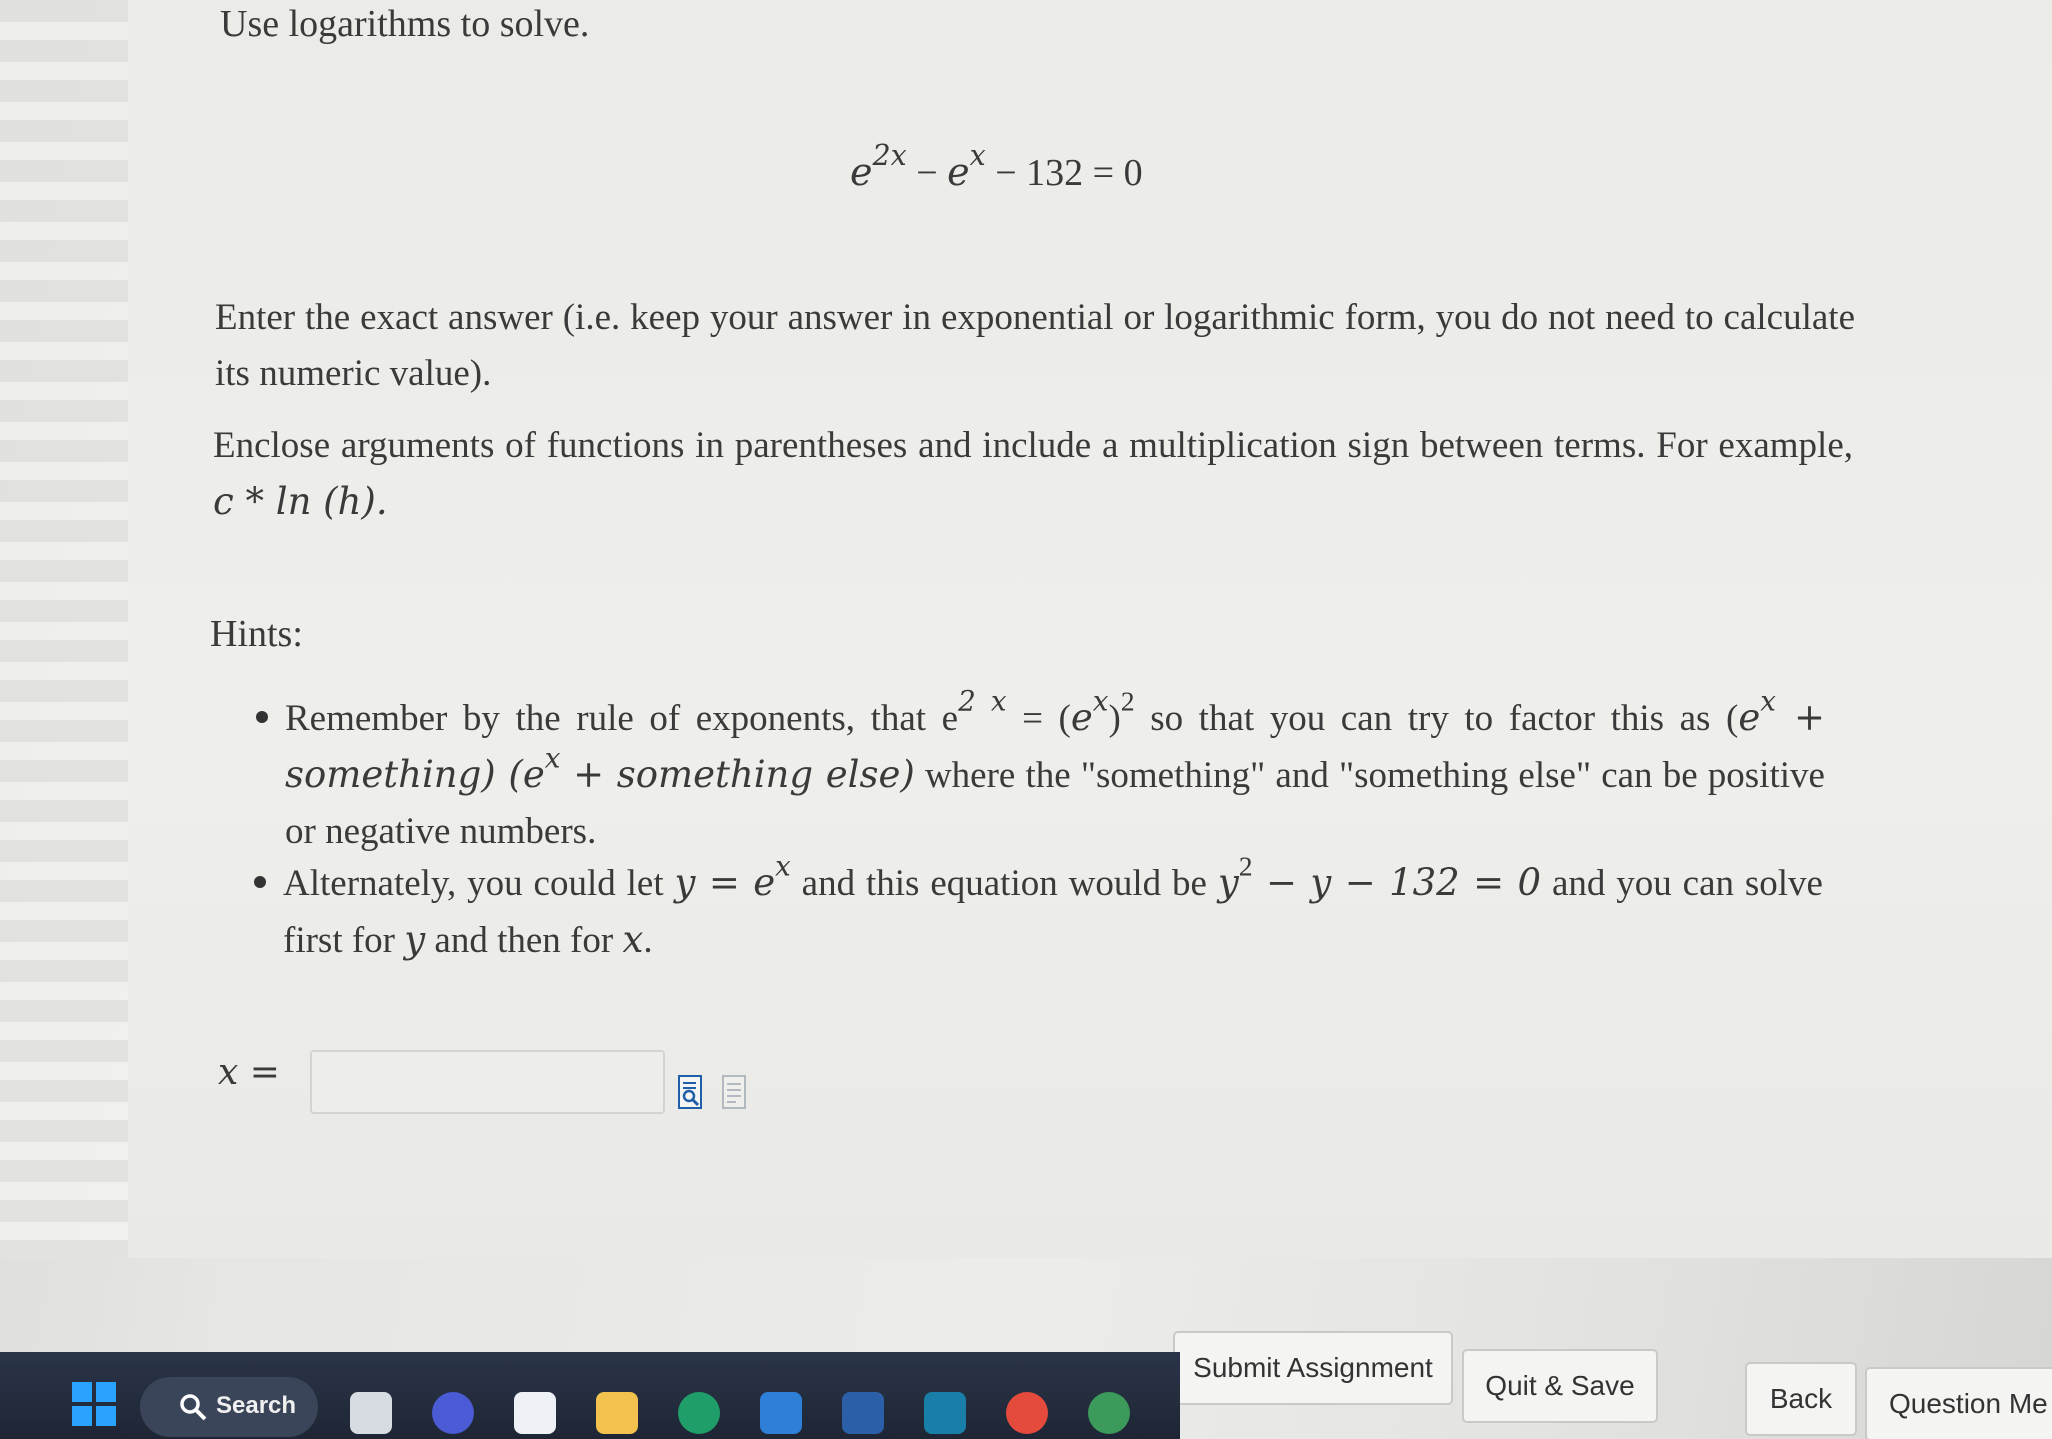 Image resolution: width=2052 pixels, height=1439 pixels. What do you see at coordinates (699, 1413) in the screenshot?
I see `browser-app-icon` at bounding box center [699, 1413].